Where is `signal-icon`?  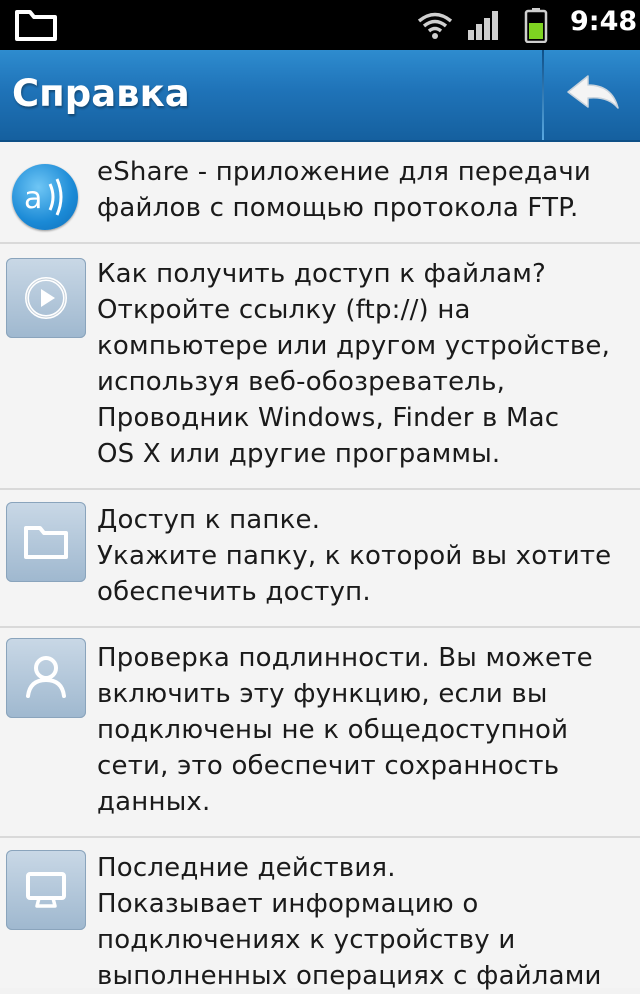
signal-icon is located at coordinates (484, 27).